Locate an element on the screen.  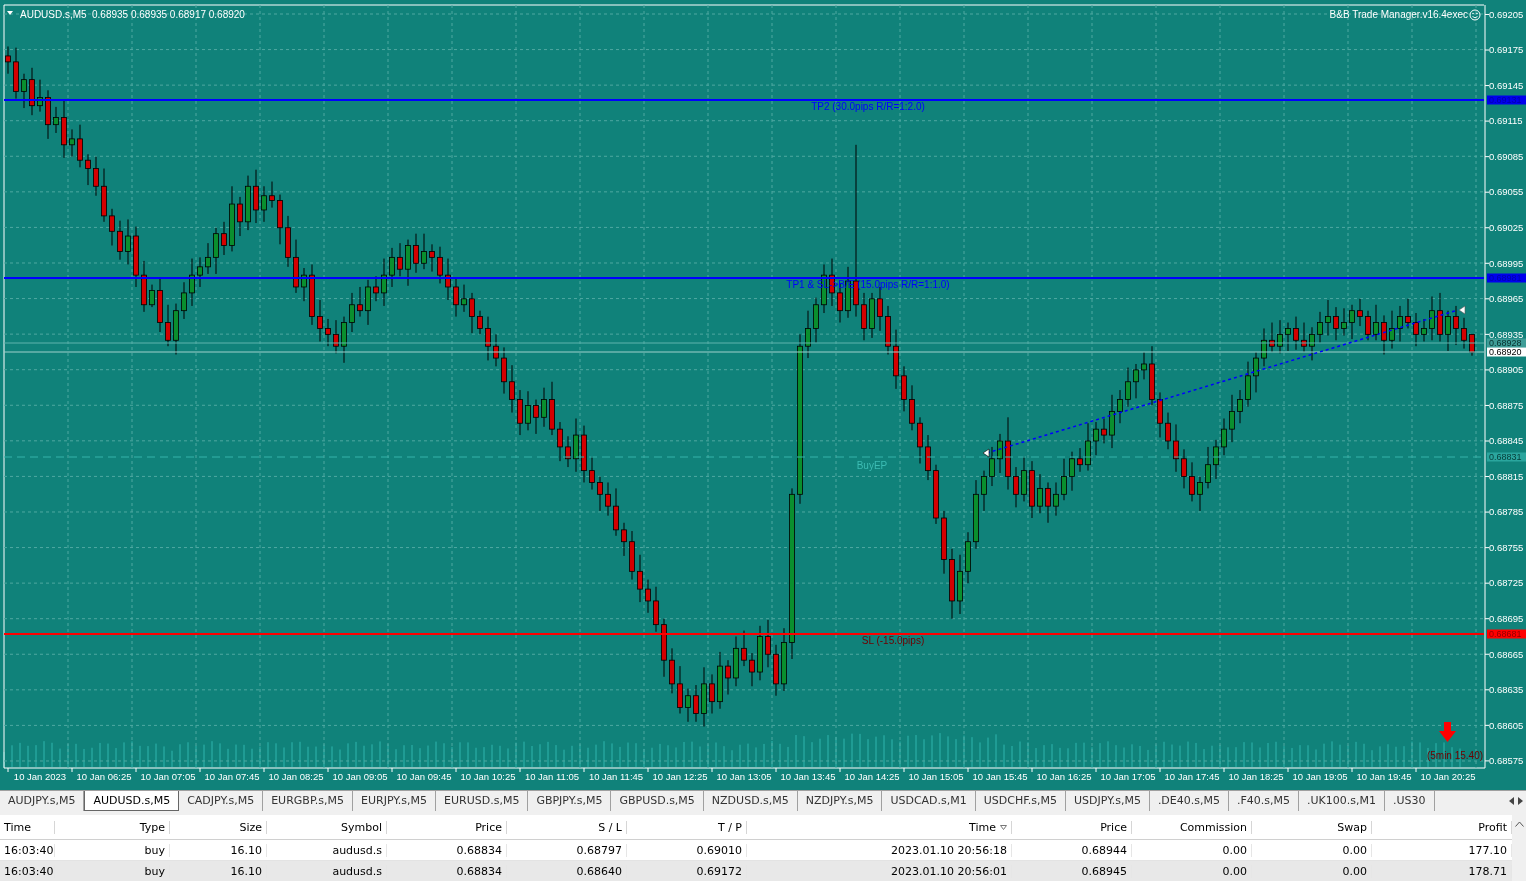
time-axis-label: 10 Jan 2023 is located at coordinates (40, 776).